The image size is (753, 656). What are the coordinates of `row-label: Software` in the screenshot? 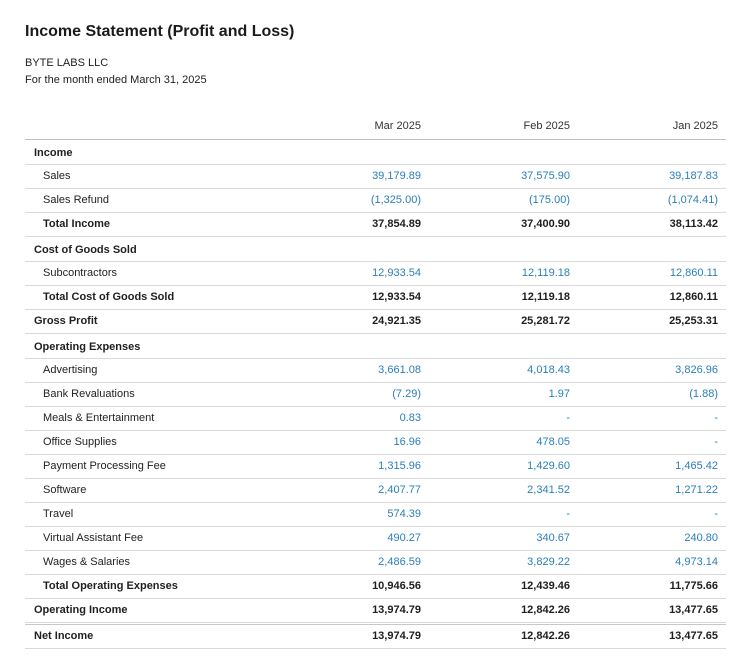 It's located at (65, 490).